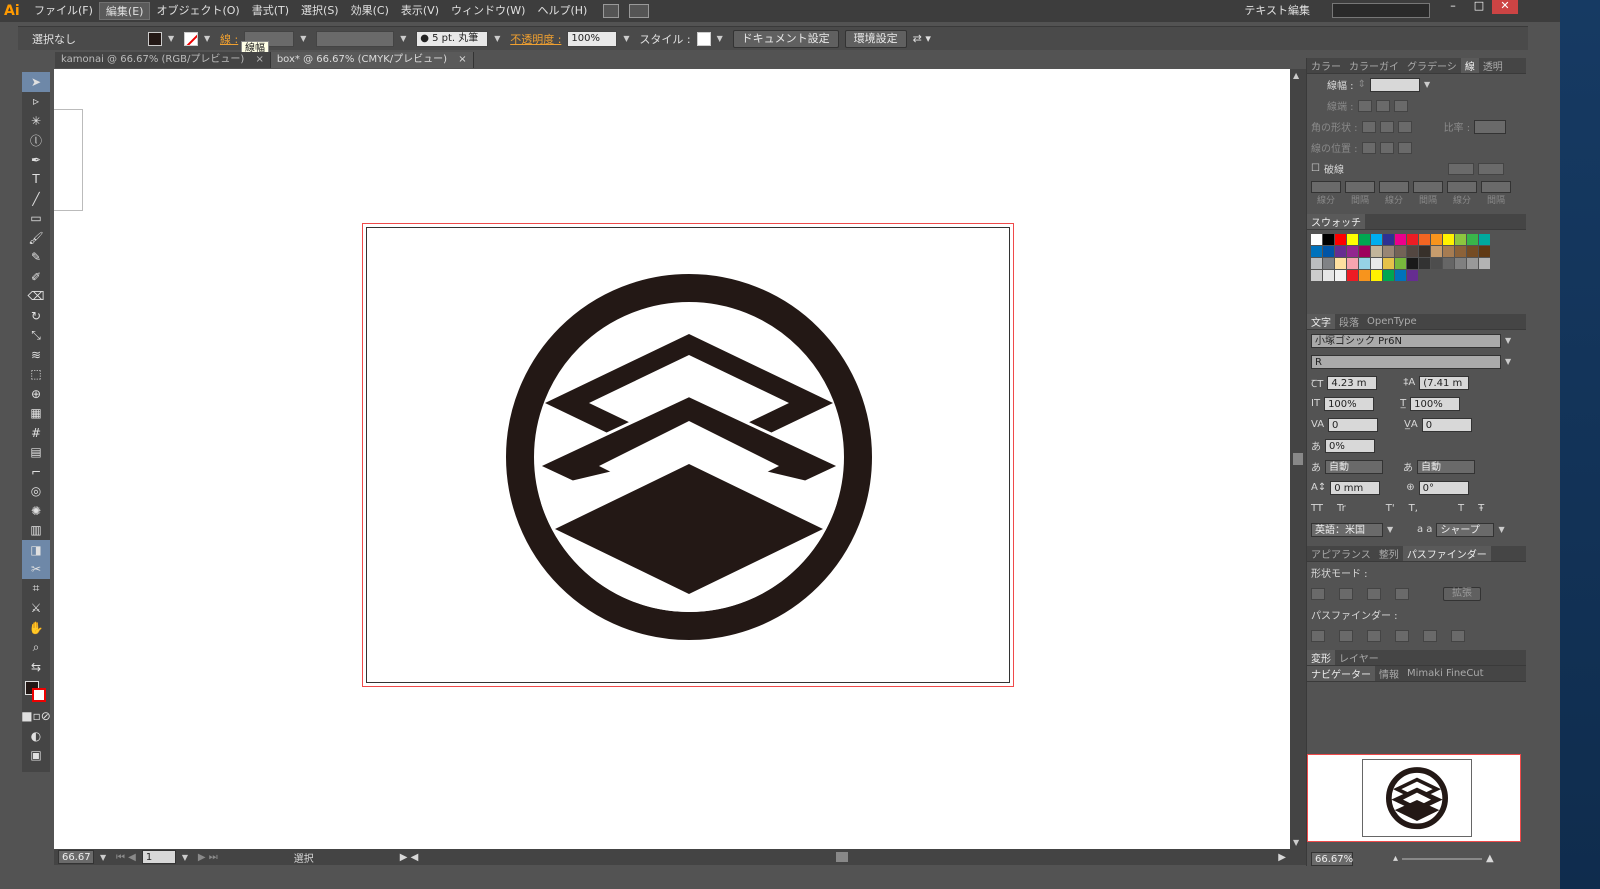 The width and height of the screenshot is (1600, 889). I want to click on tab-swatches: スウォッチ, so click(1336, 221).